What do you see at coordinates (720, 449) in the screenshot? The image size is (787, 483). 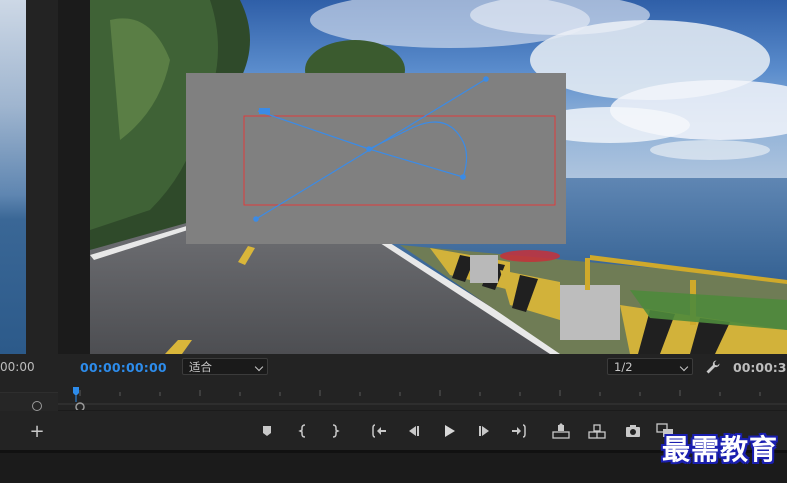 I see `watermark-logo: 最需教育` at bounding box center [720, 449].